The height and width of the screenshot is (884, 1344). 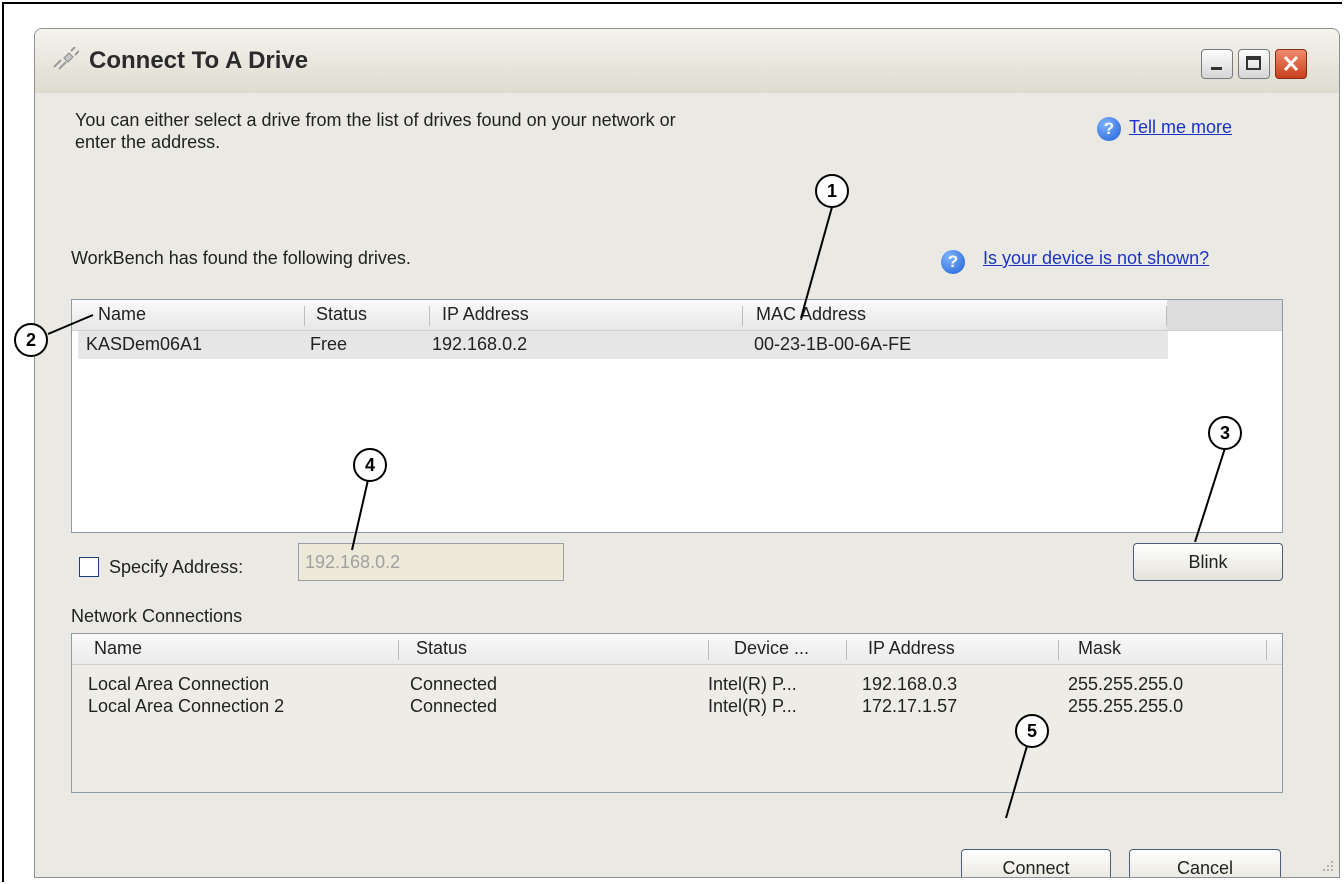 I want to click on network-connections-label: Network Connections, so click(x=157, y=616).